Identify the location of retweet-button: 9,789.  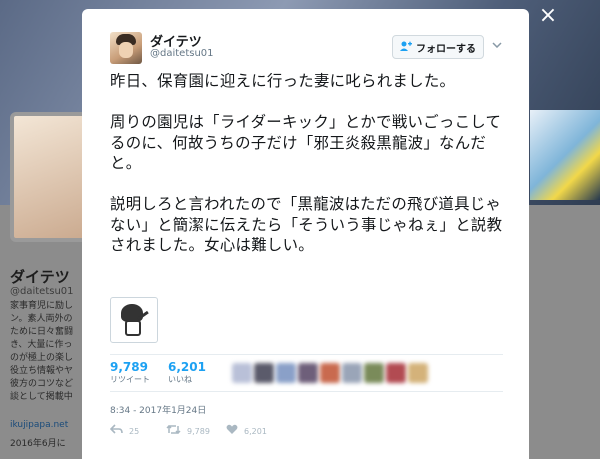
(188, 431).